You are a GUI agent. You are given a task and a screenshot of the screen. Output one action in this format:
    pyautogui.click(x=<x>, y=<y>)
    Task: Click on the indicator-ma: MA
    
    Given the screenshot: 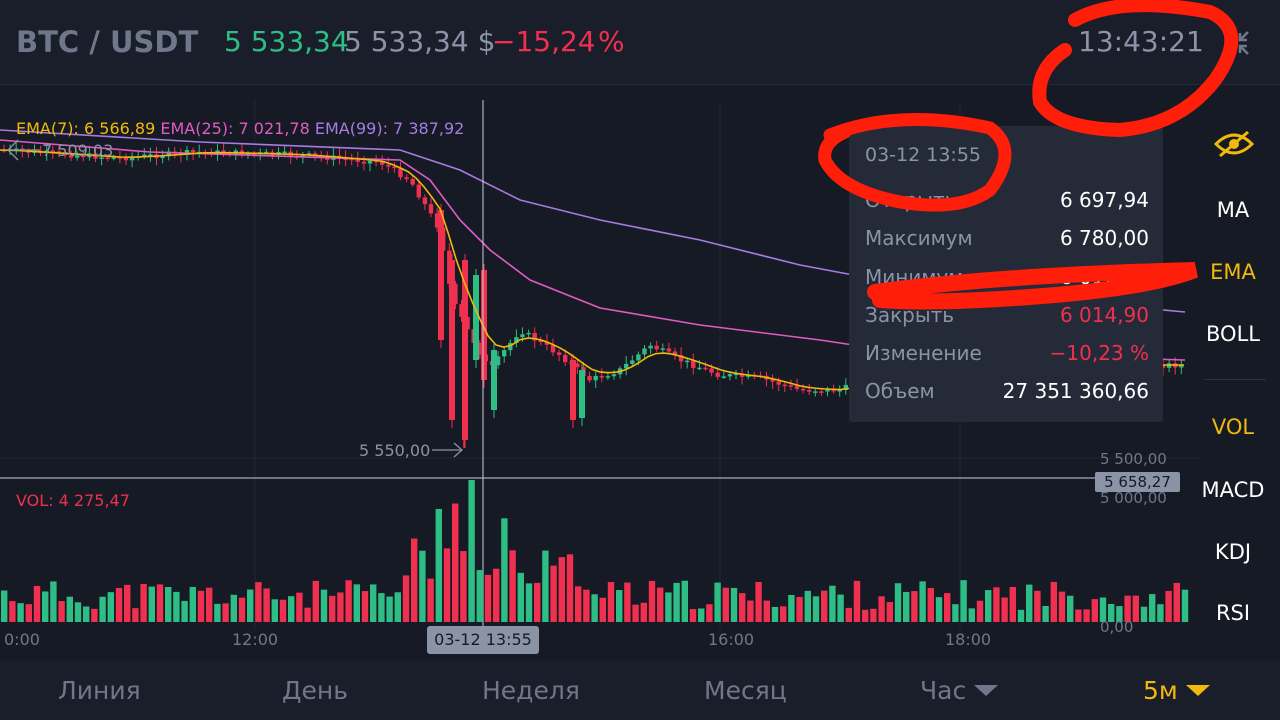 What is the action you would take?
    pyautogui.click(x=1233, y=210)
    